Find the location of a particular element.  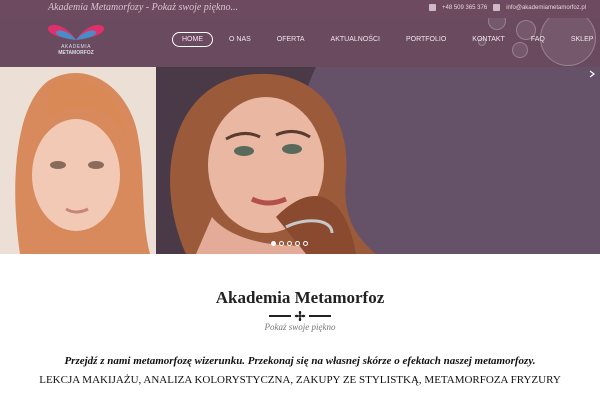

phone-icon is located at coordinates (432, 7).